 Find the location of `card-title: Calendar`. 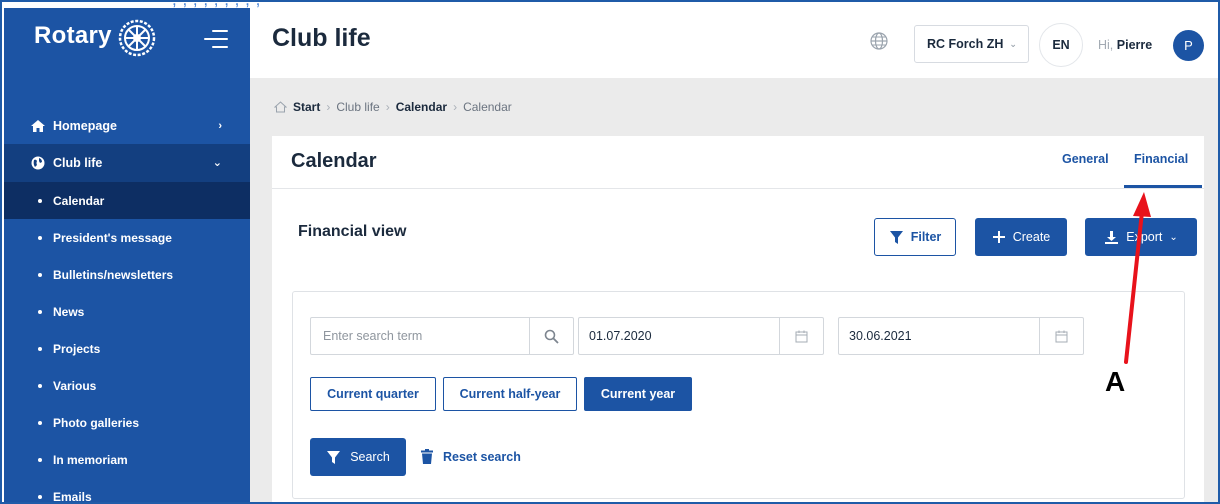

card-title: Calendar is located at coordinates (334, 161).